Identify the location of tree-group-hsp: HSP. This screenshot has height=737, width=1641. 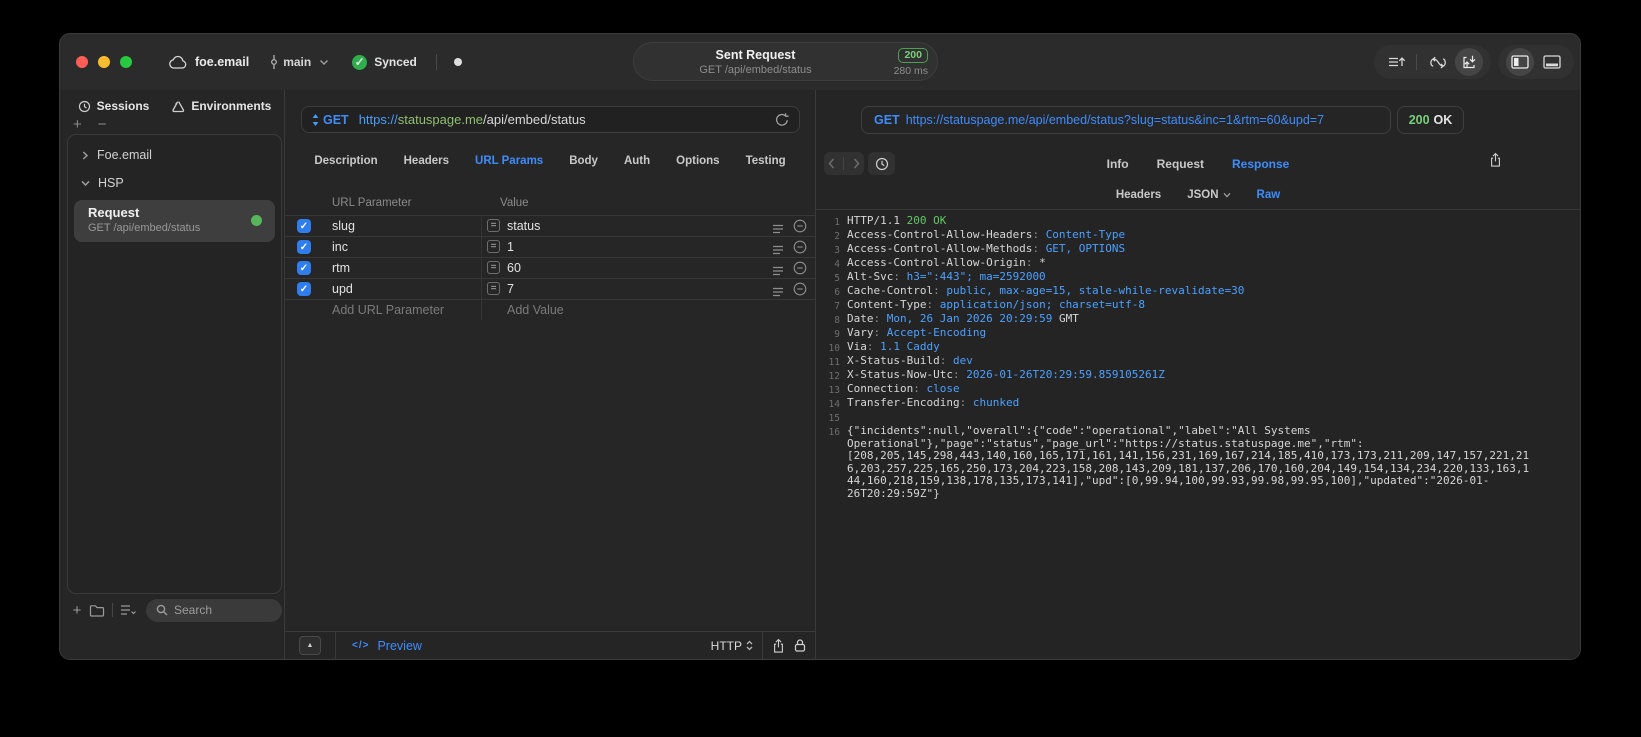
(174, 183).